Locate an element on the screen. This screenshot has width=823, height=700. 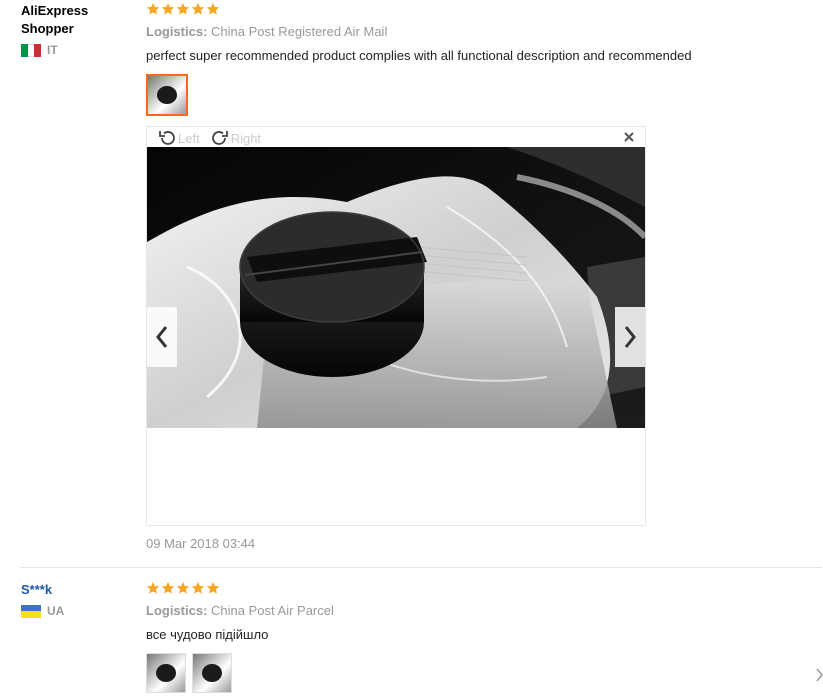
logistics-info: Logistics: China Post Air Parcel is located at coordinates (479, 611).